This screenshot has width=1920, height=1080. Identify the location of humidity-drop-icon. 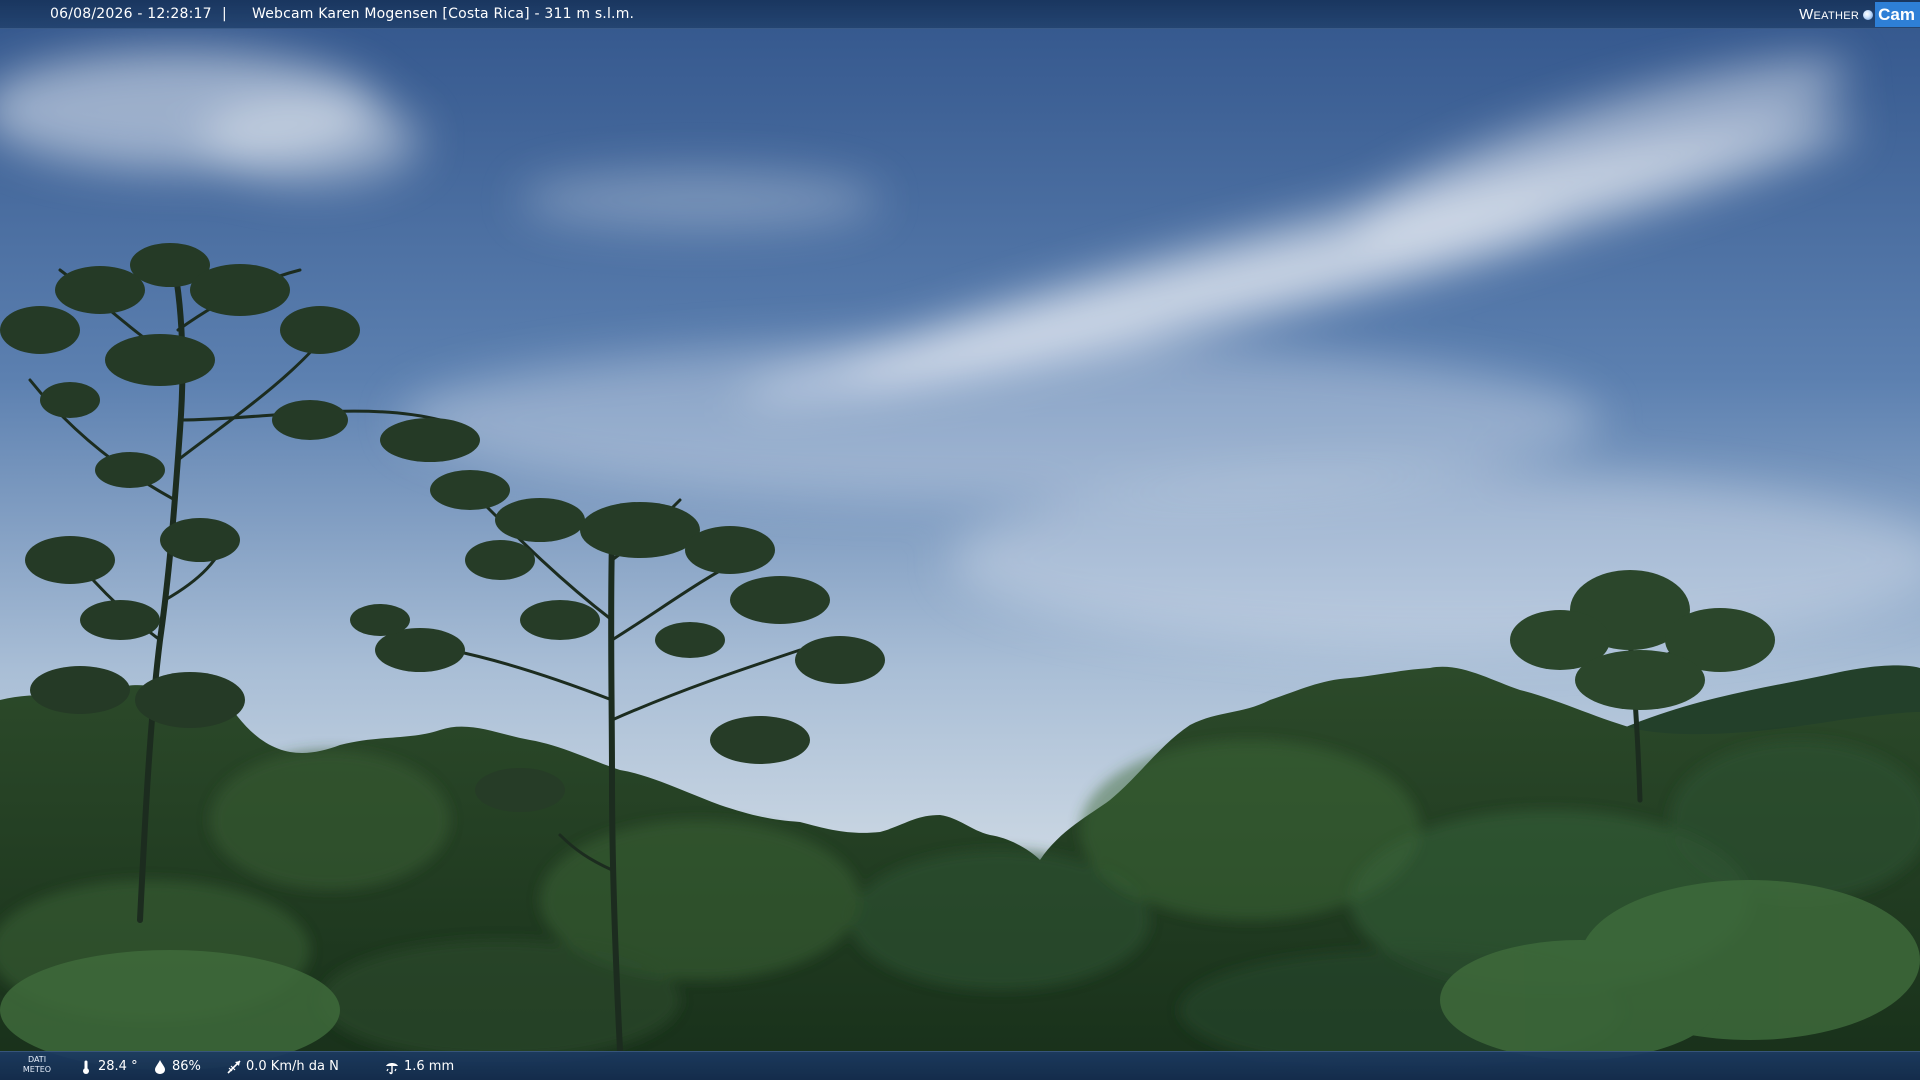
(160, 1066).